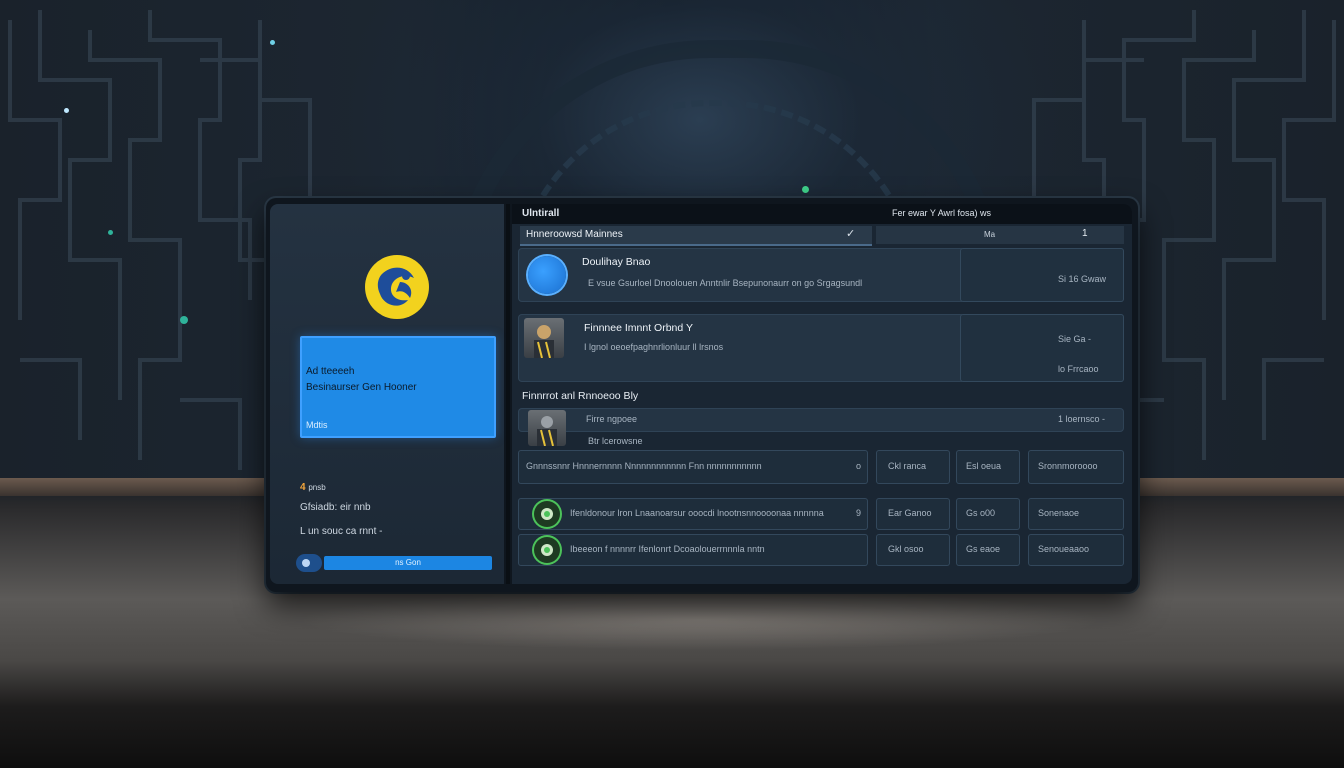 This screenshot has height=768, width=1344. Describe the element at coordinates (1059, 513) in the screenshot. I see `table-cell-text: Sonenaoe` at that location.